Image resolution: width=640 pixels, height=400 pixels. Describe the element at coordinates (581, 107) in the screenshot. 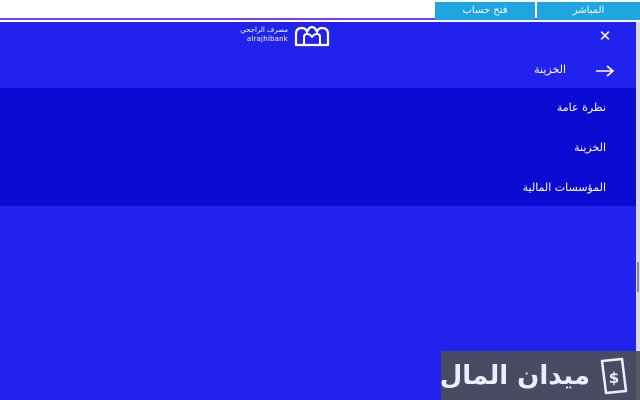

I see `menu-item-label: نظرة عامة` at that location.